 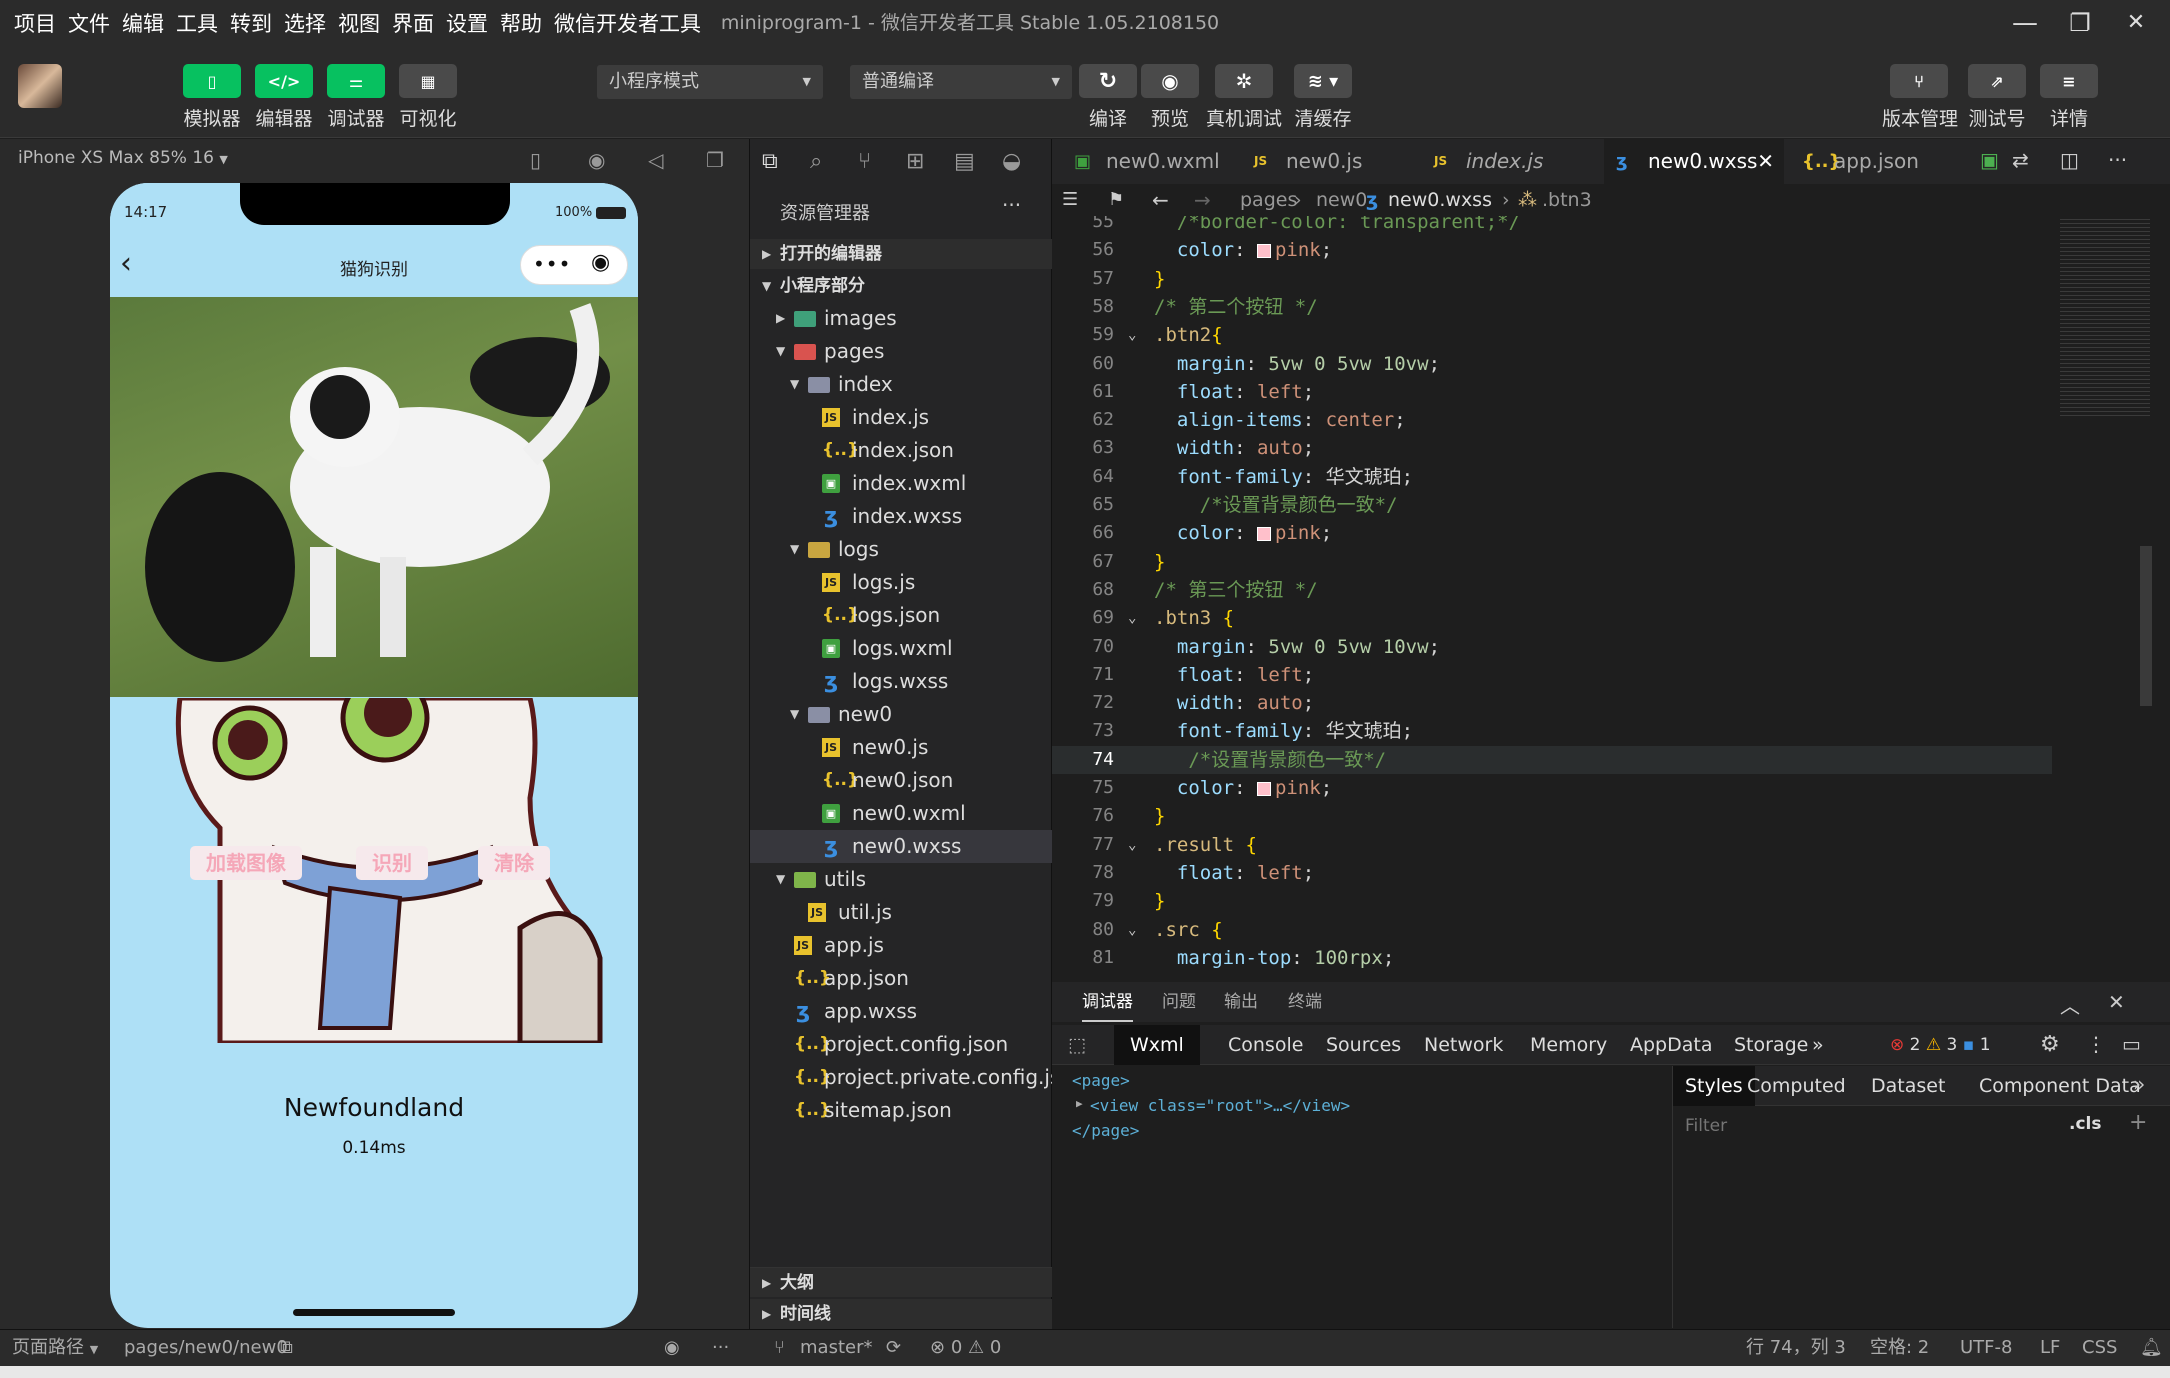 I want to click on maximize-button: ❐, so click(x=2080, y=23).